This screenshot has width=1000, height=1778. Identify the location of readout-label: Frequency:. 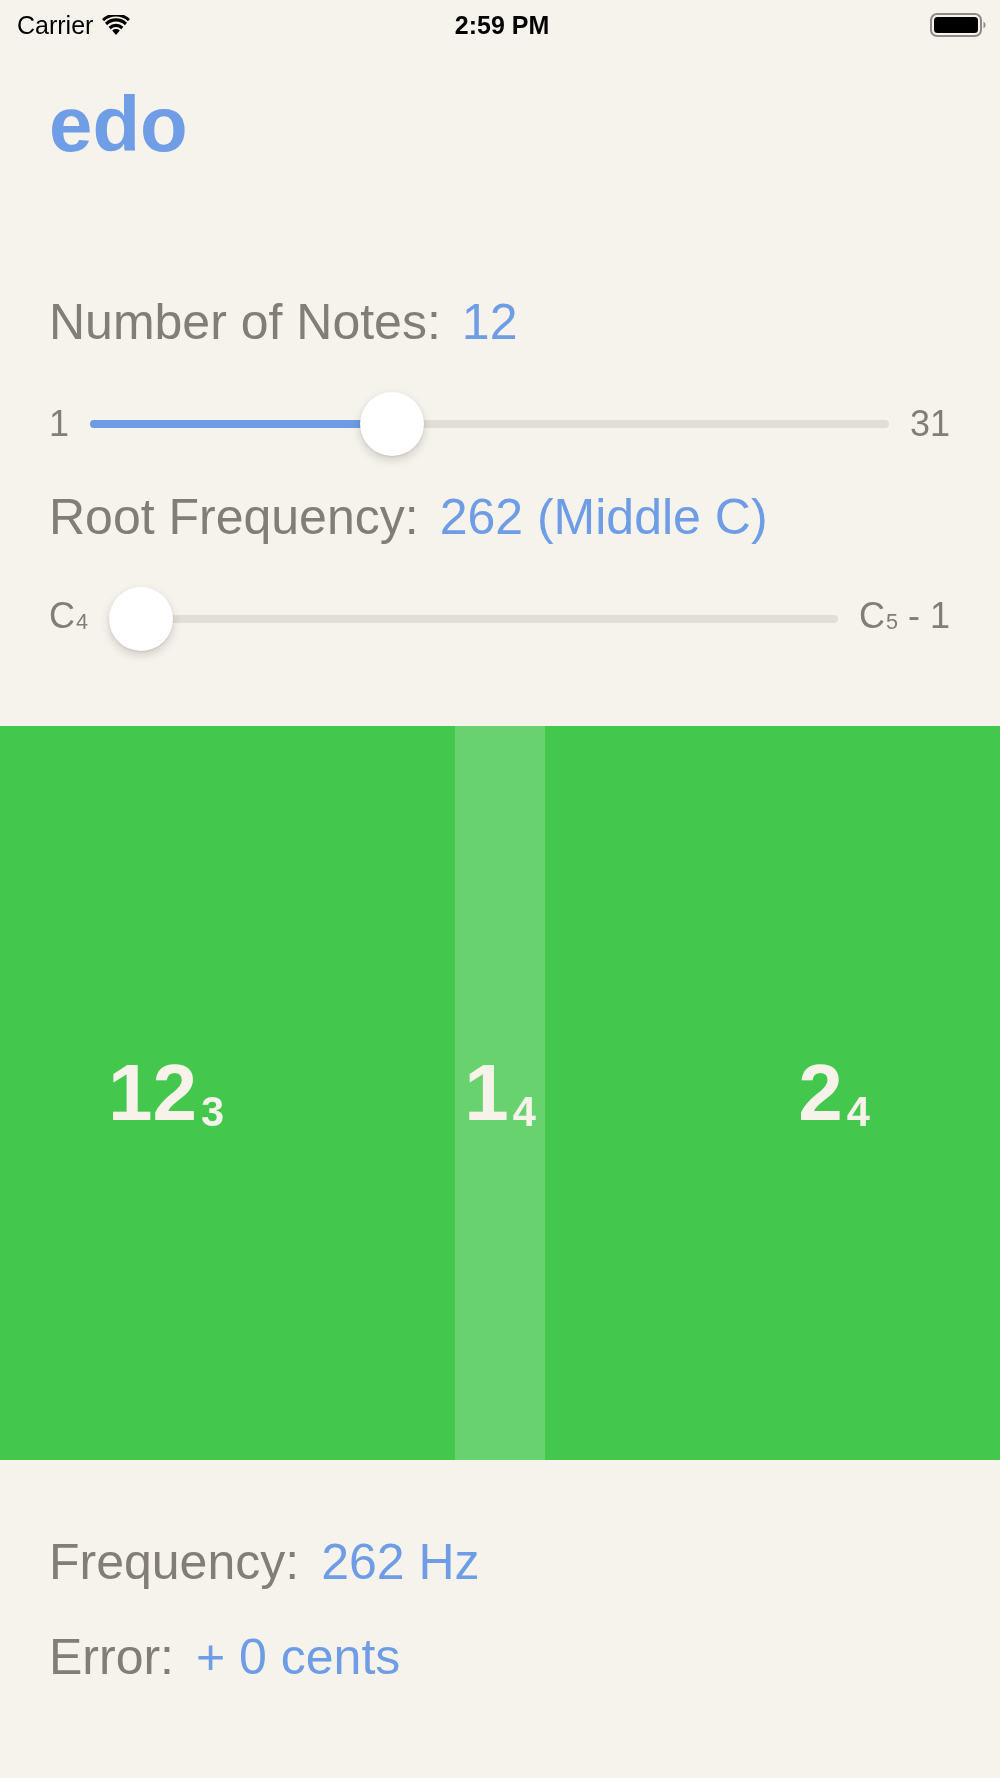
(174, 1562).